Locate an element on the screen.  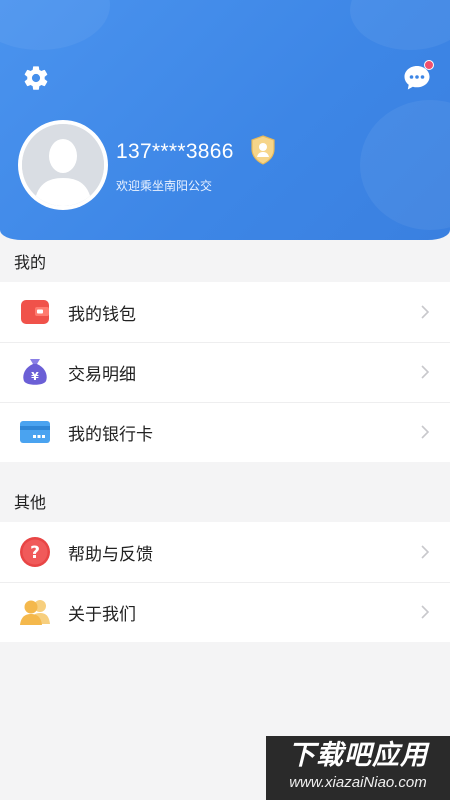
welcome-text: 欢迎乘坐南阳公交 is located at coordinates (164, 186).